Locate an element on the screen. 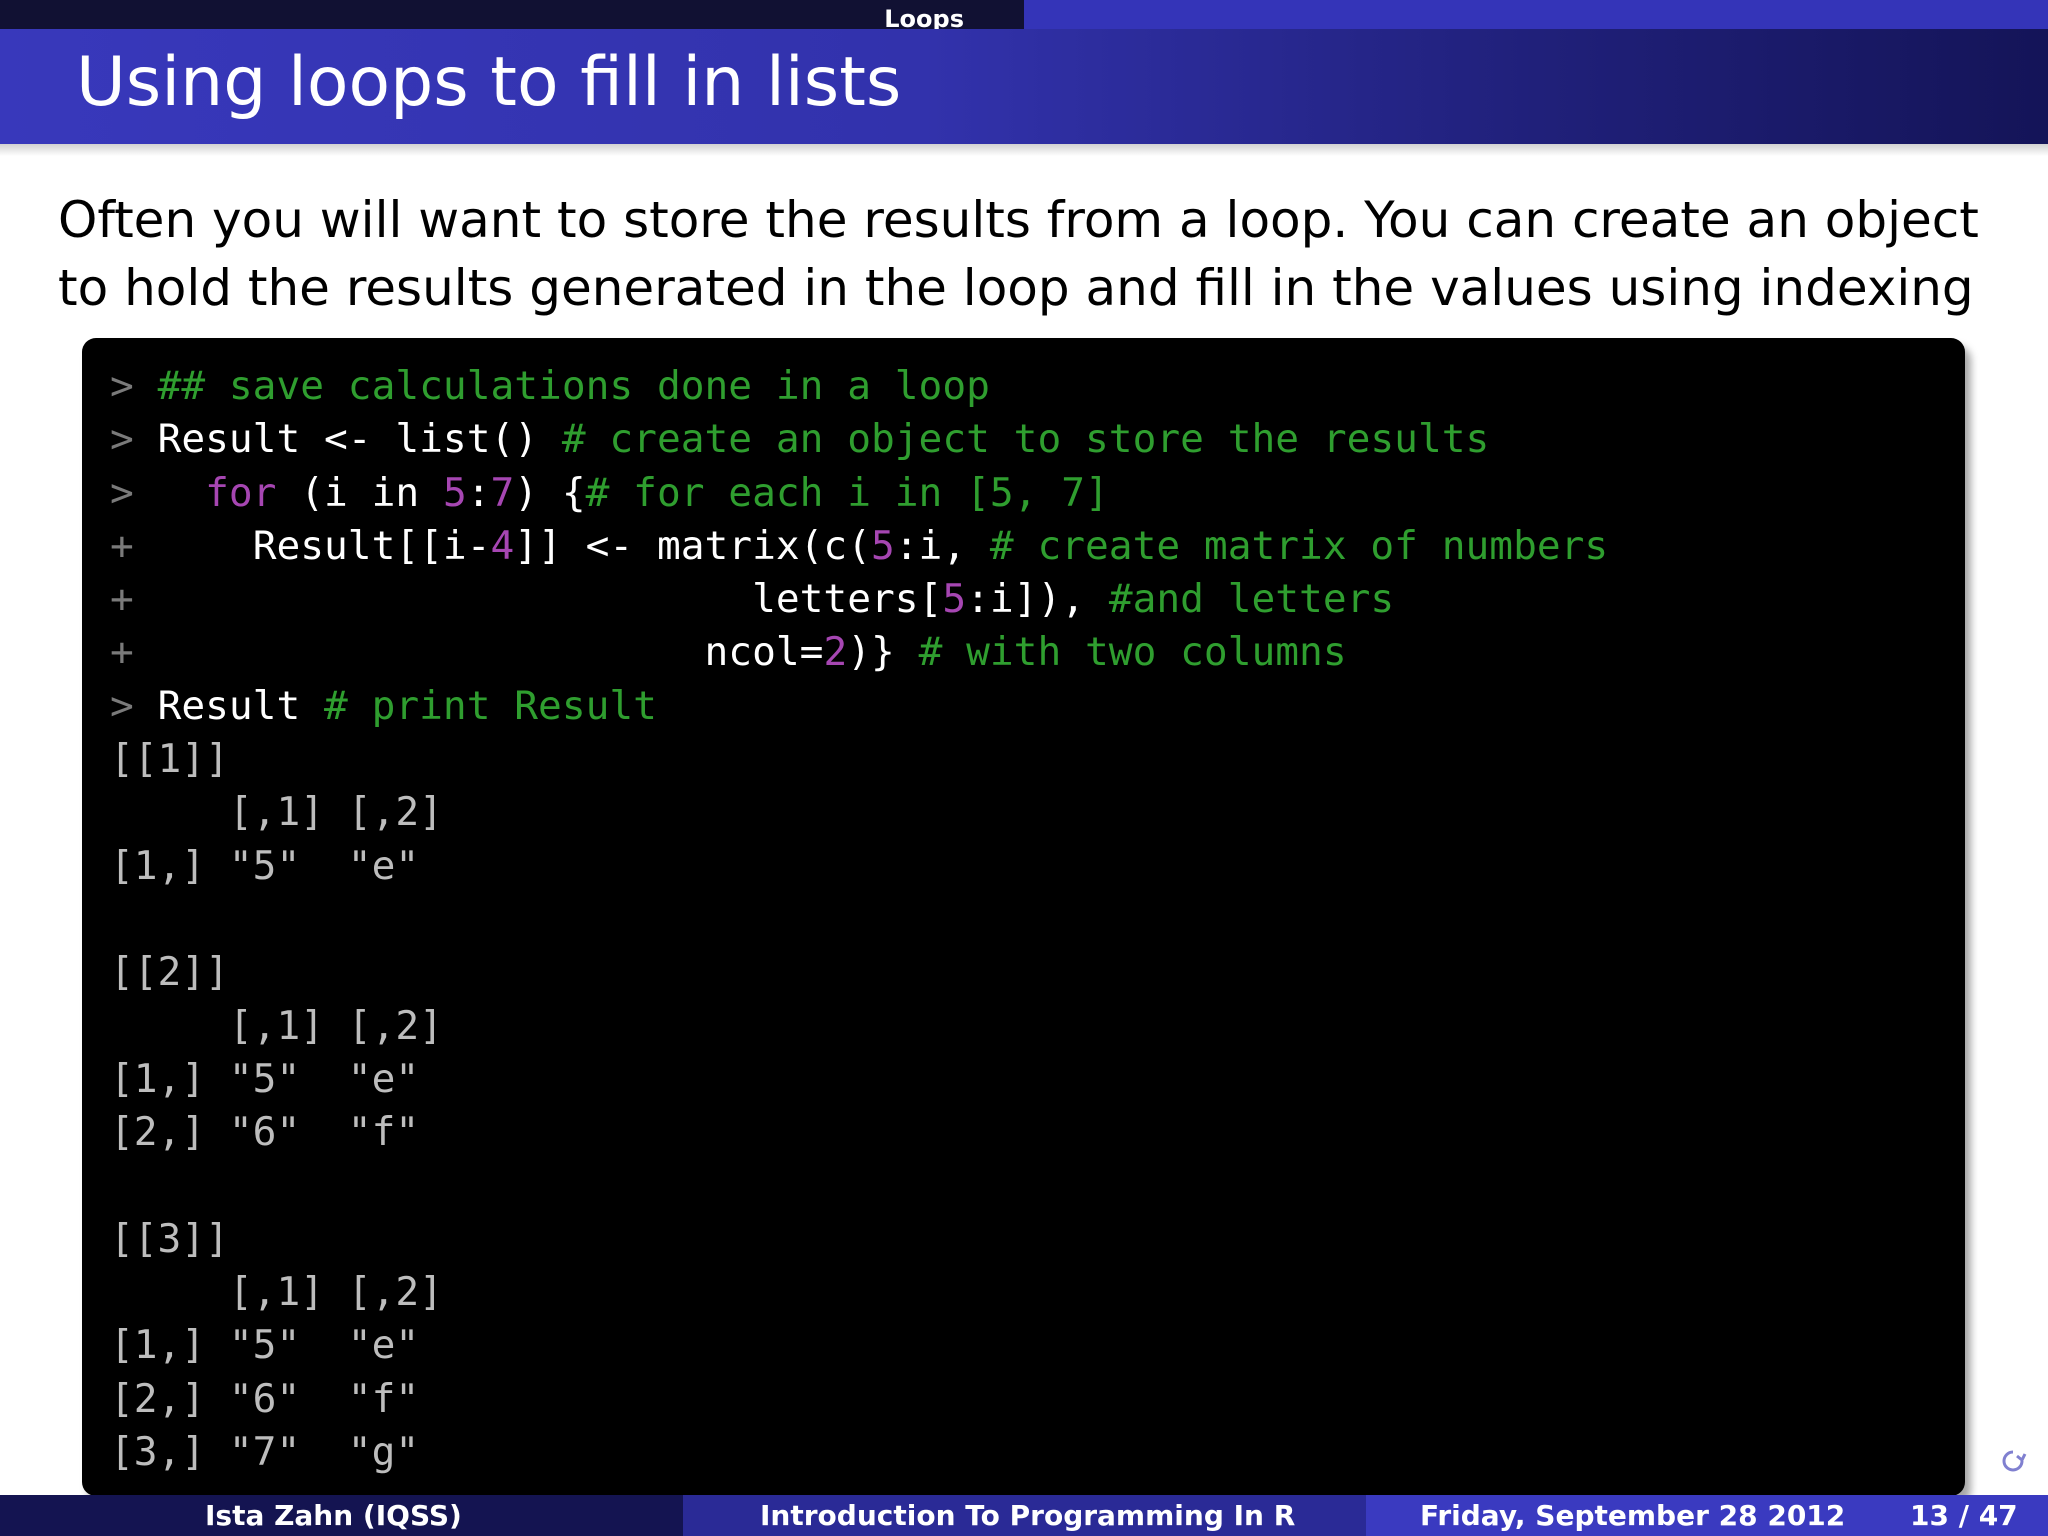 The image size is (2048, 1536). code-line: [[1]] is located at coordinates (859, 759).